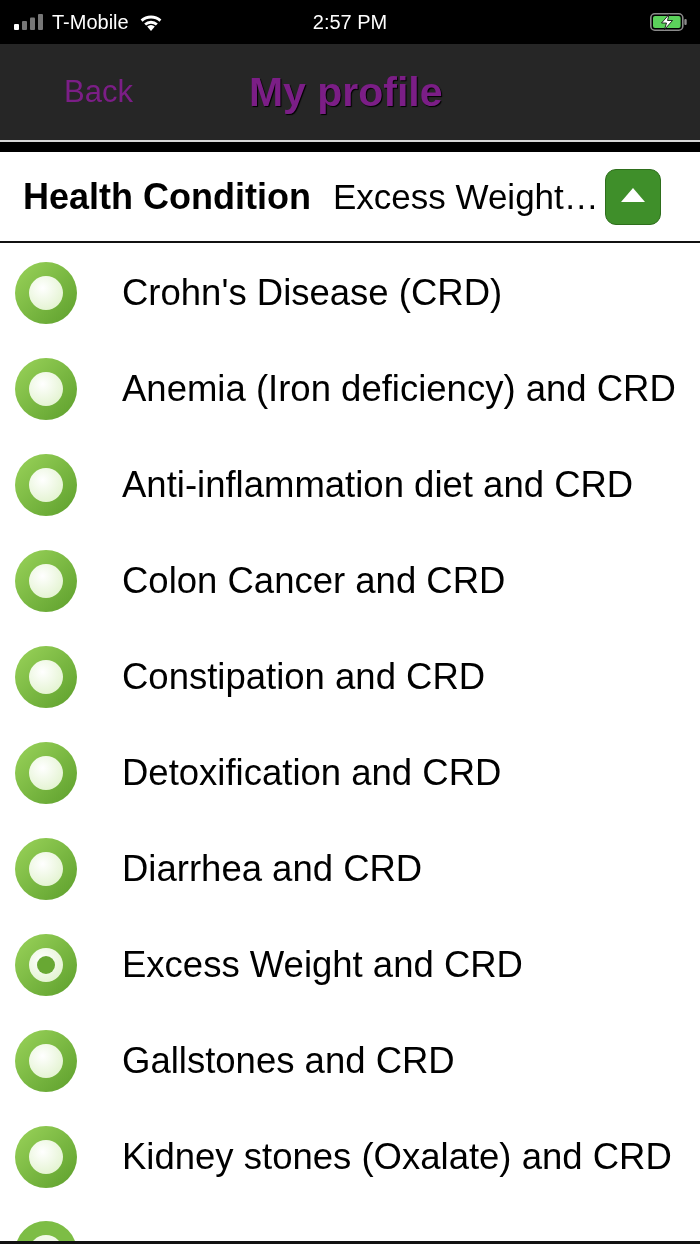  What do you see at coordinates (312, 293) in the screenshot?
I see `option-label: Crohn's Disease (CRD)` at bounding box center [312, 293].